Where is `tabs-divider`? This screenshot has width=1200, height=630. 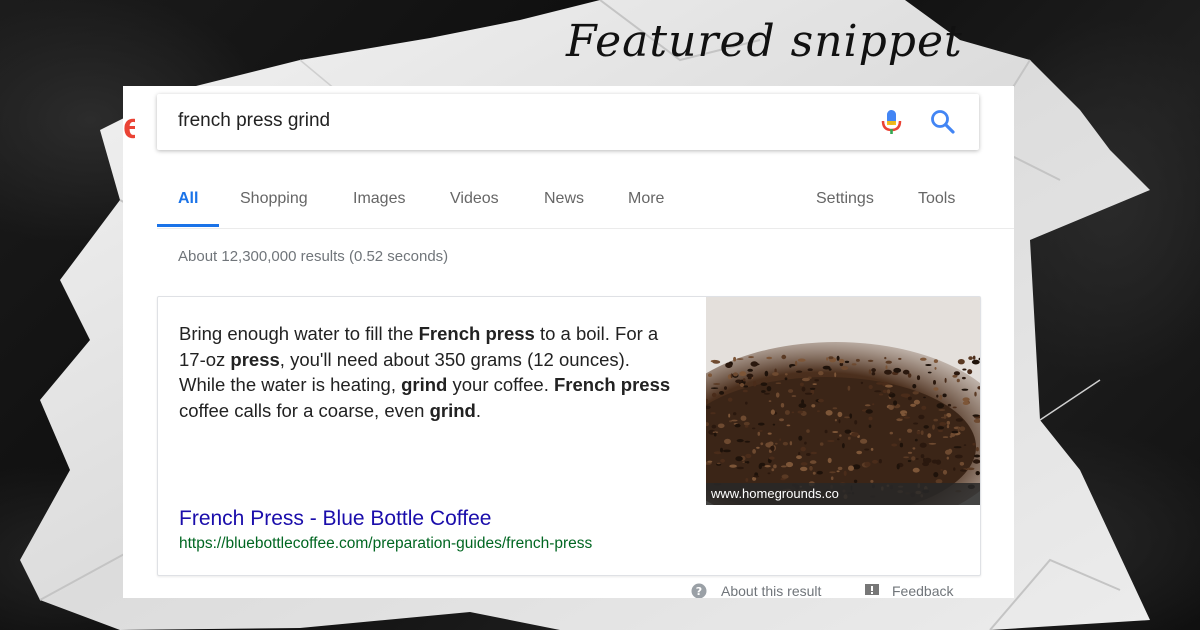
tabs-divider is located at coordinates (585, 228).